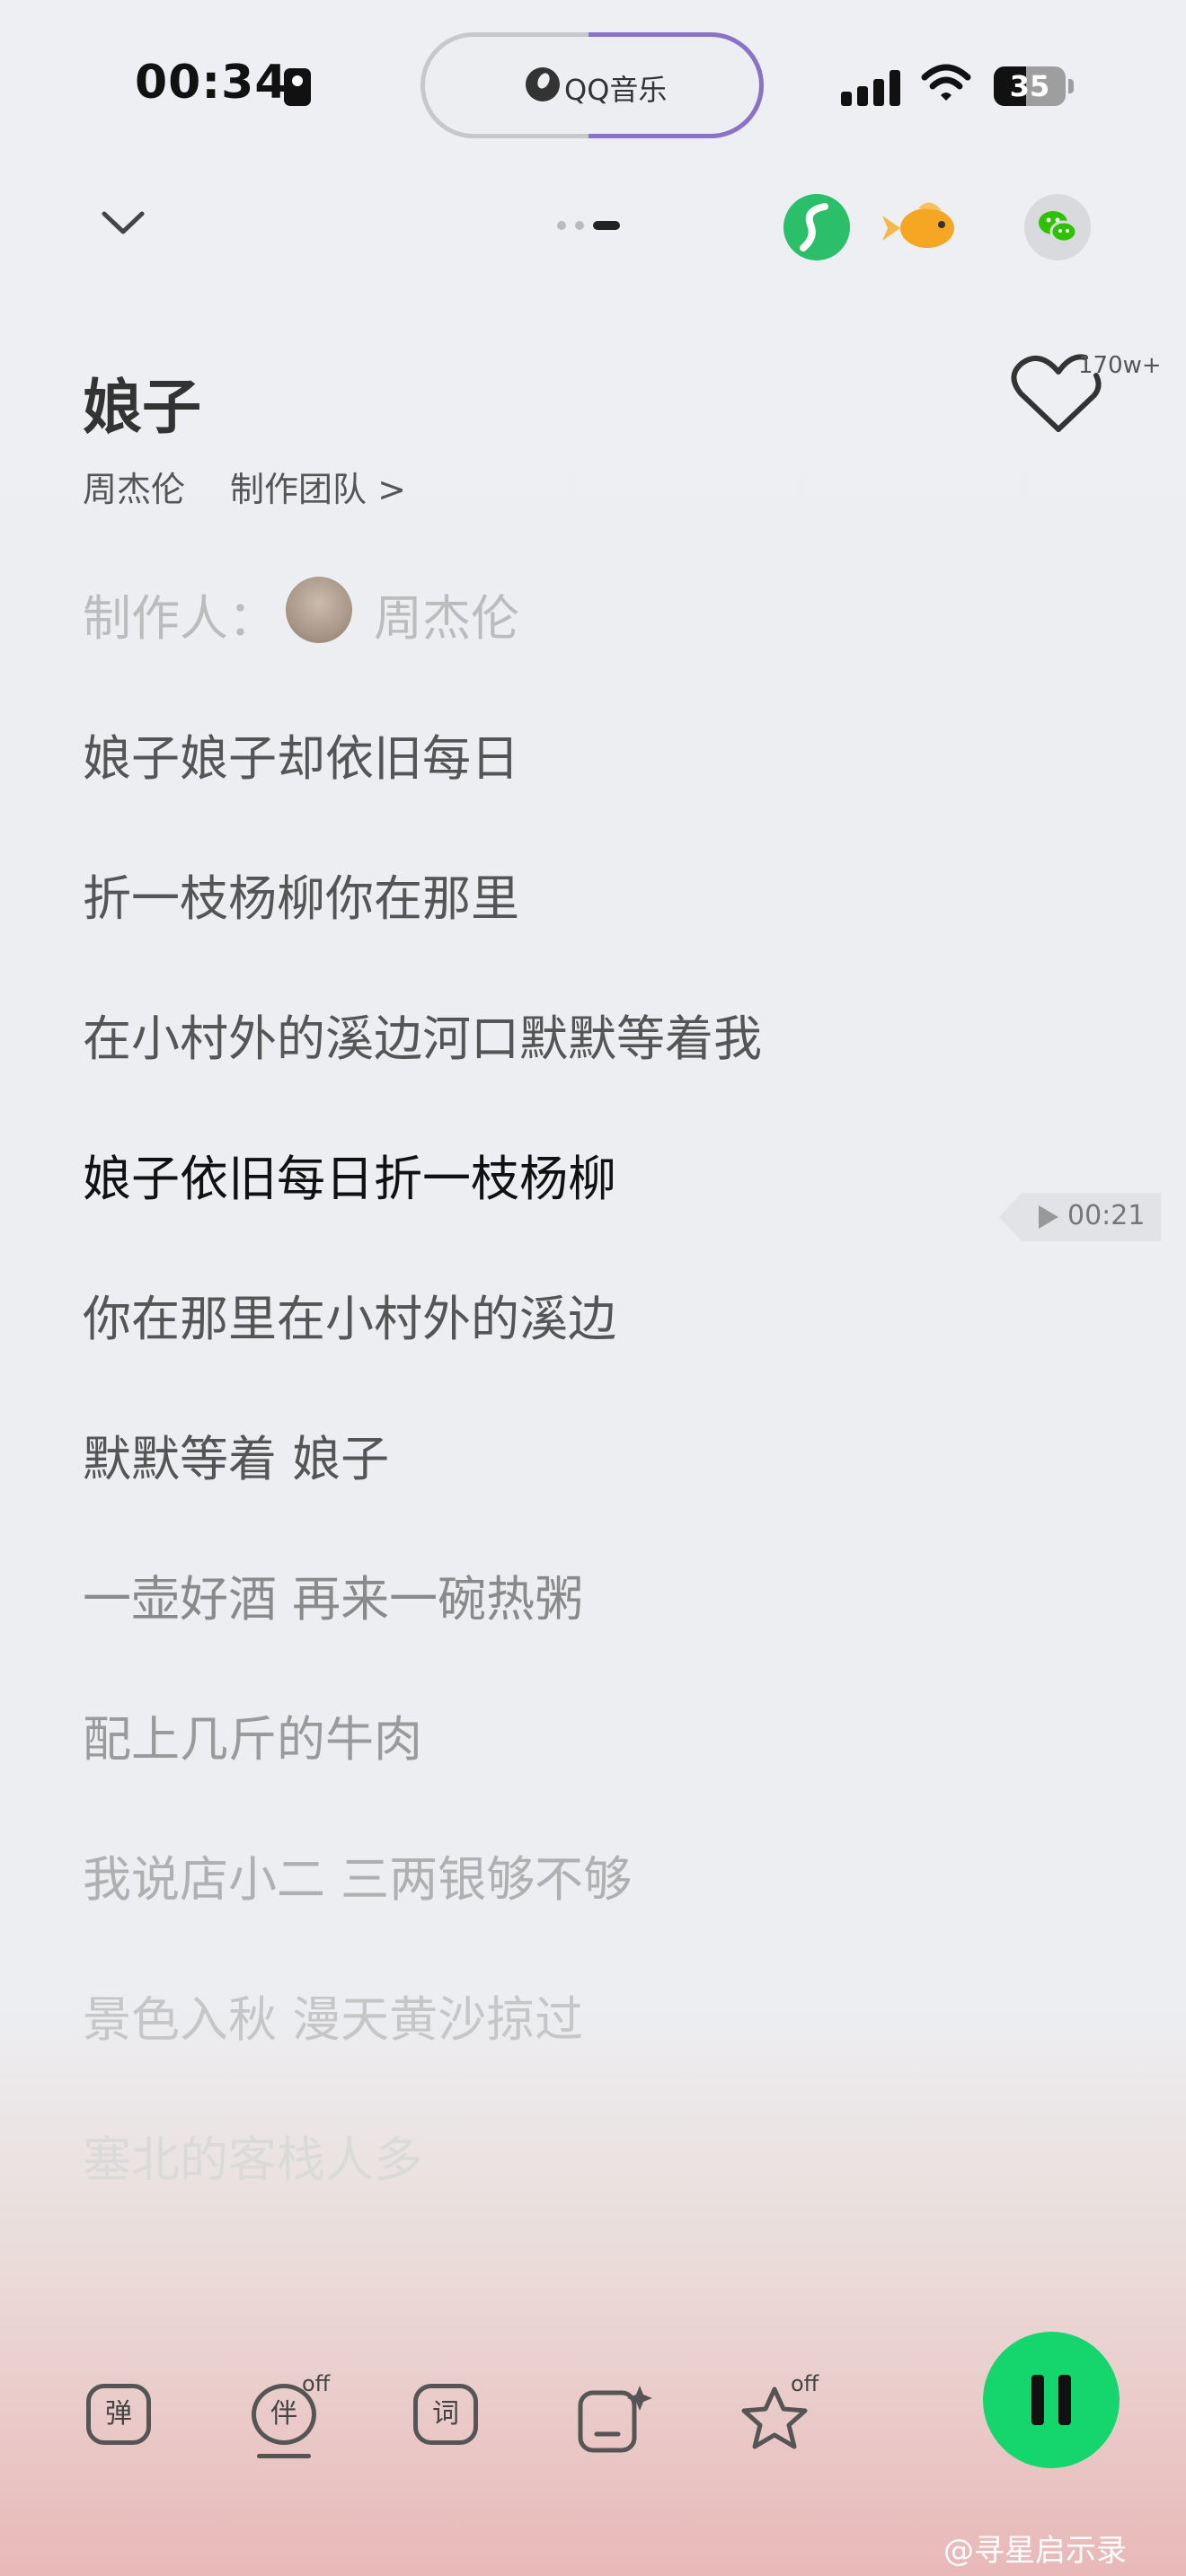 The image size is (1186, 2576). Describe the element at coordinates (180, 618) in the screenshot. I see `producer-label: 制作人：` at that location.